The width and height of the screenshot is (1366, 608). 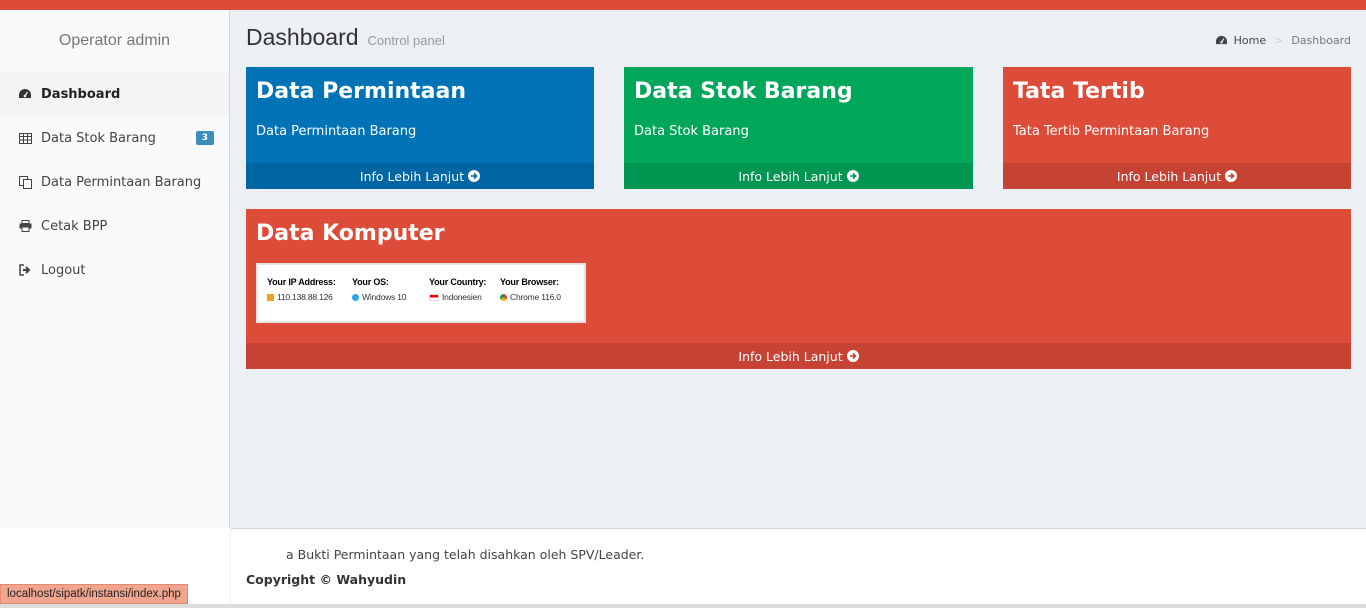 What do you see at coordinates (1250, 40) in the screenshot?
I see `breadcrumb-home-link: Home` at bounding box center [1250, 40].